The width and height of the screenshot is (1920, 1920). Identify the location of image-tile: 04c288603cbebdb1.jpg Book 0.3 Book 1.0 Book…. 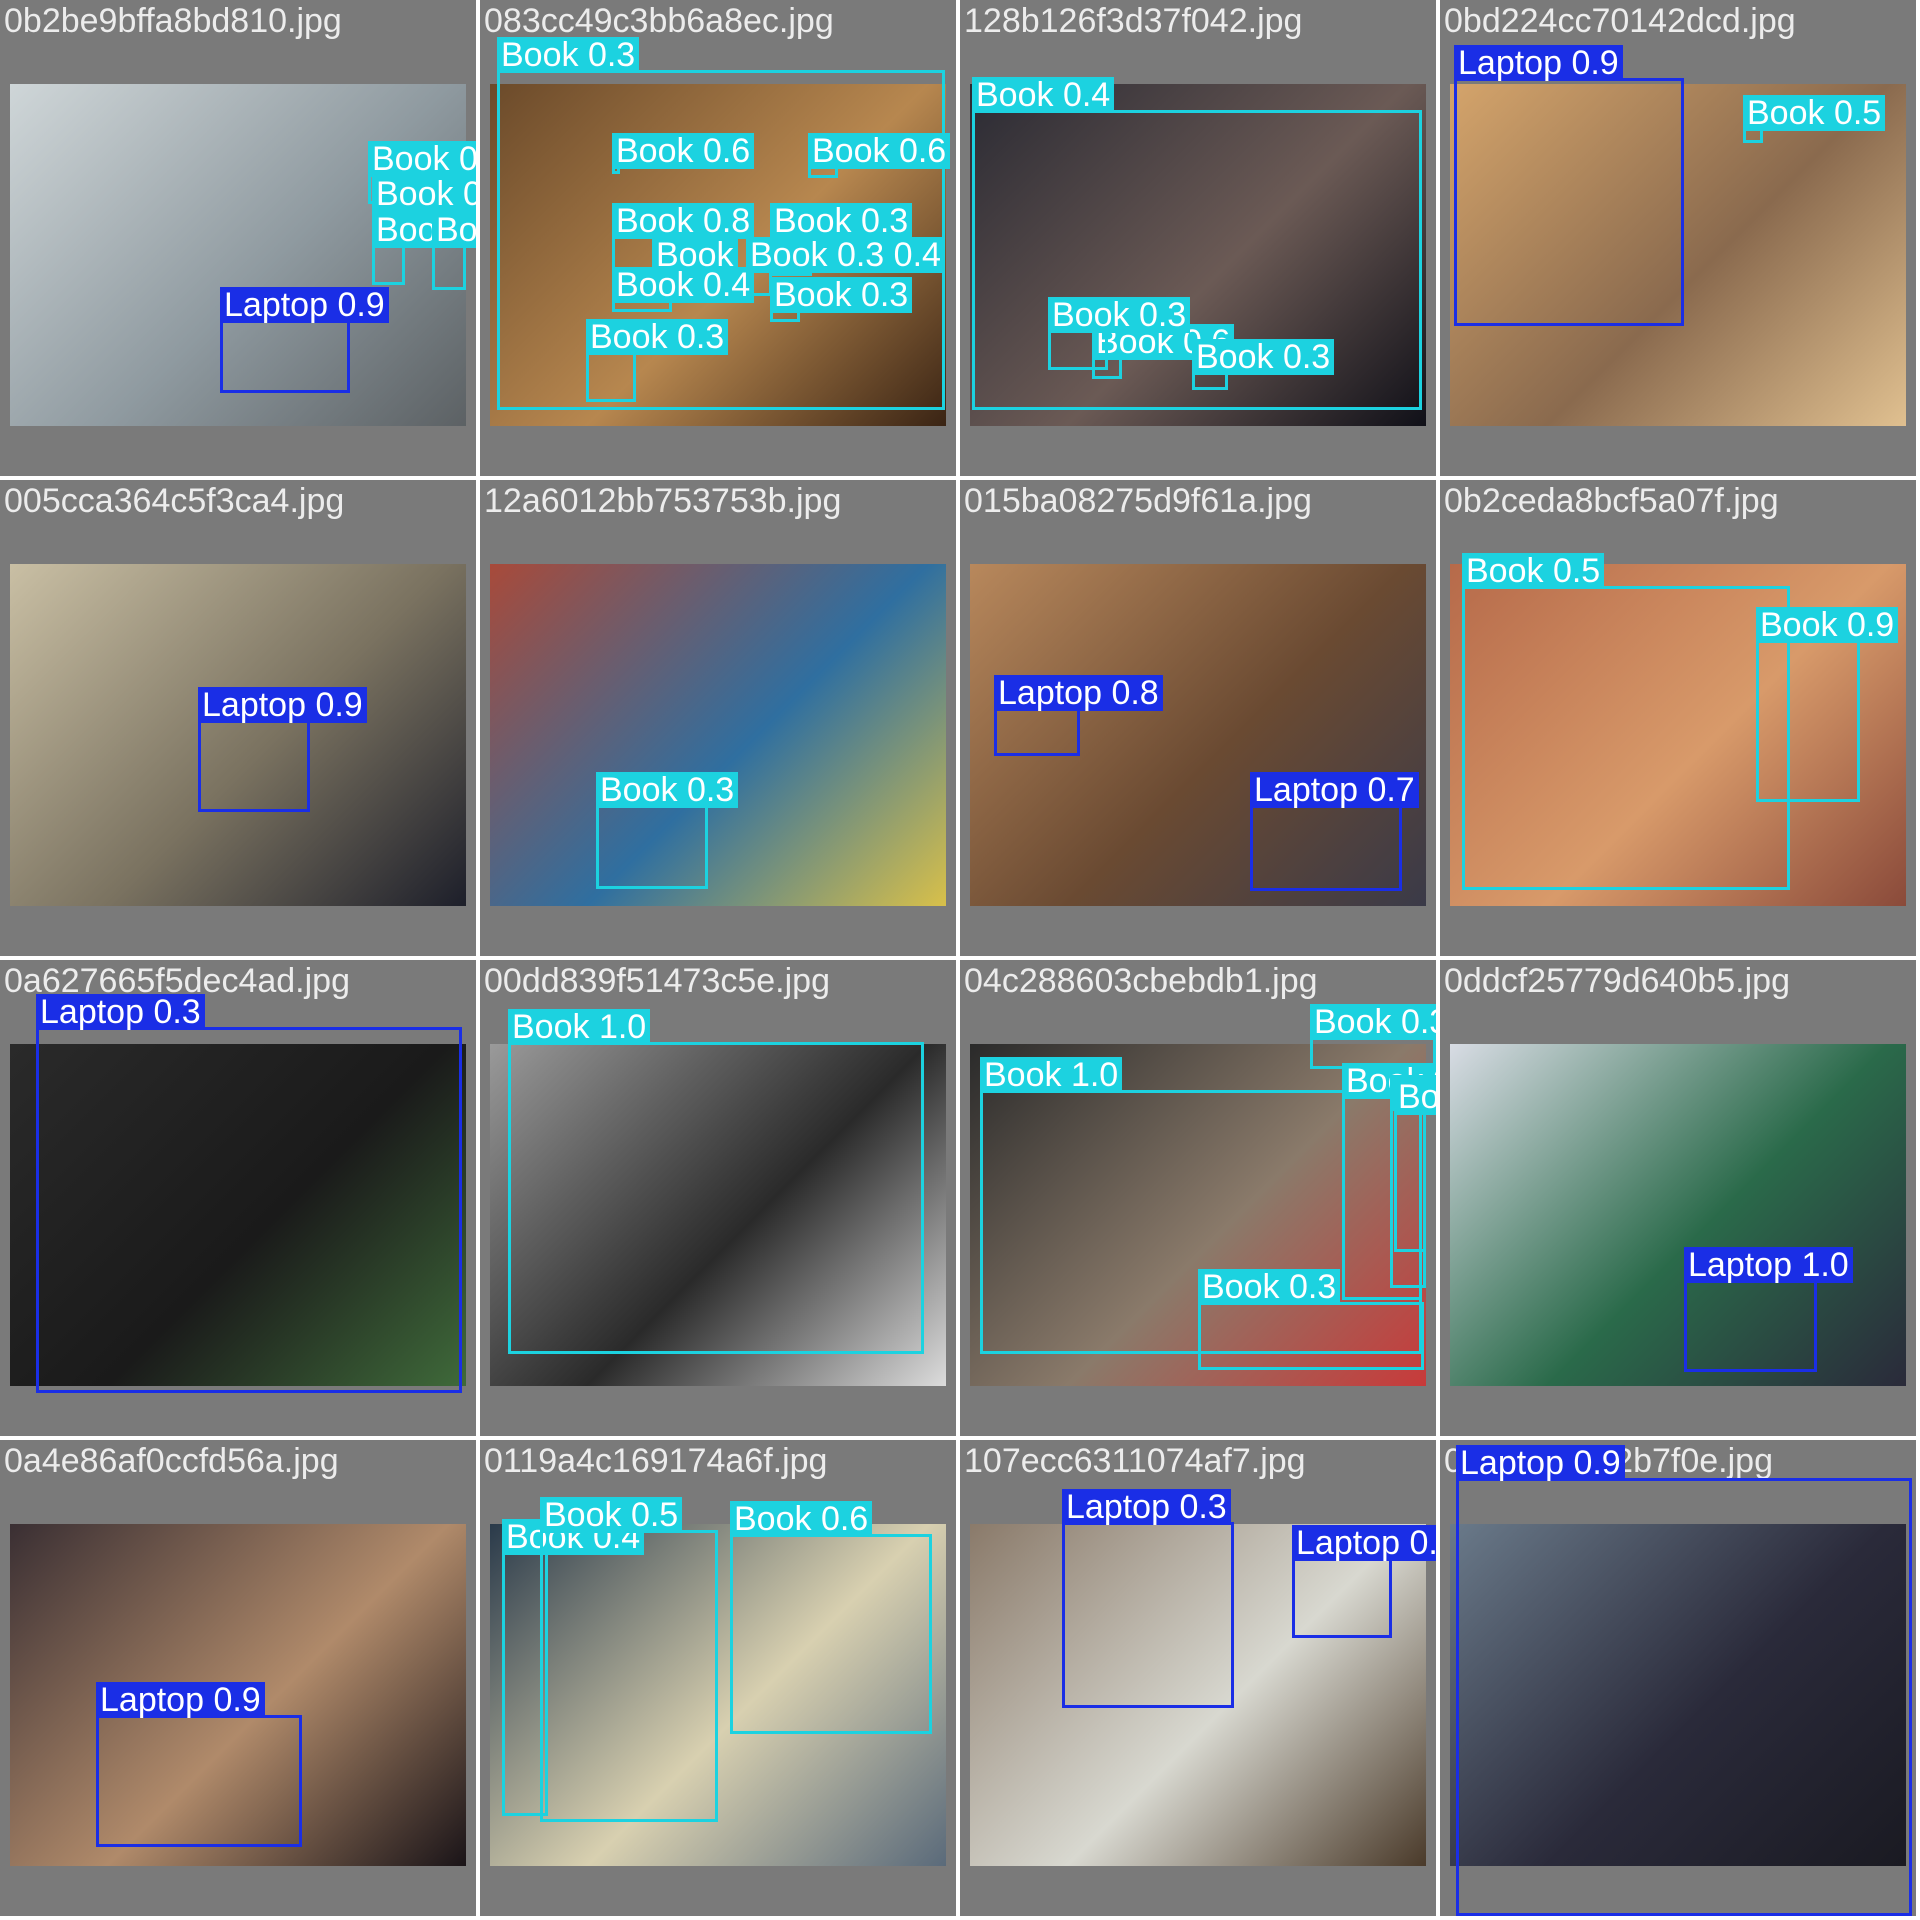
(1198, 1198).